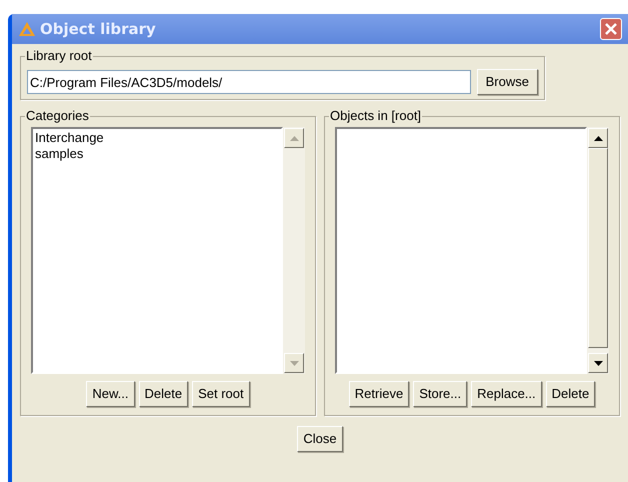 This screenshot has width=628, height=482. What do you see at coordinates (611, 29) in the screenshot?
I see `close-icon` at bounding box center [611, 29].